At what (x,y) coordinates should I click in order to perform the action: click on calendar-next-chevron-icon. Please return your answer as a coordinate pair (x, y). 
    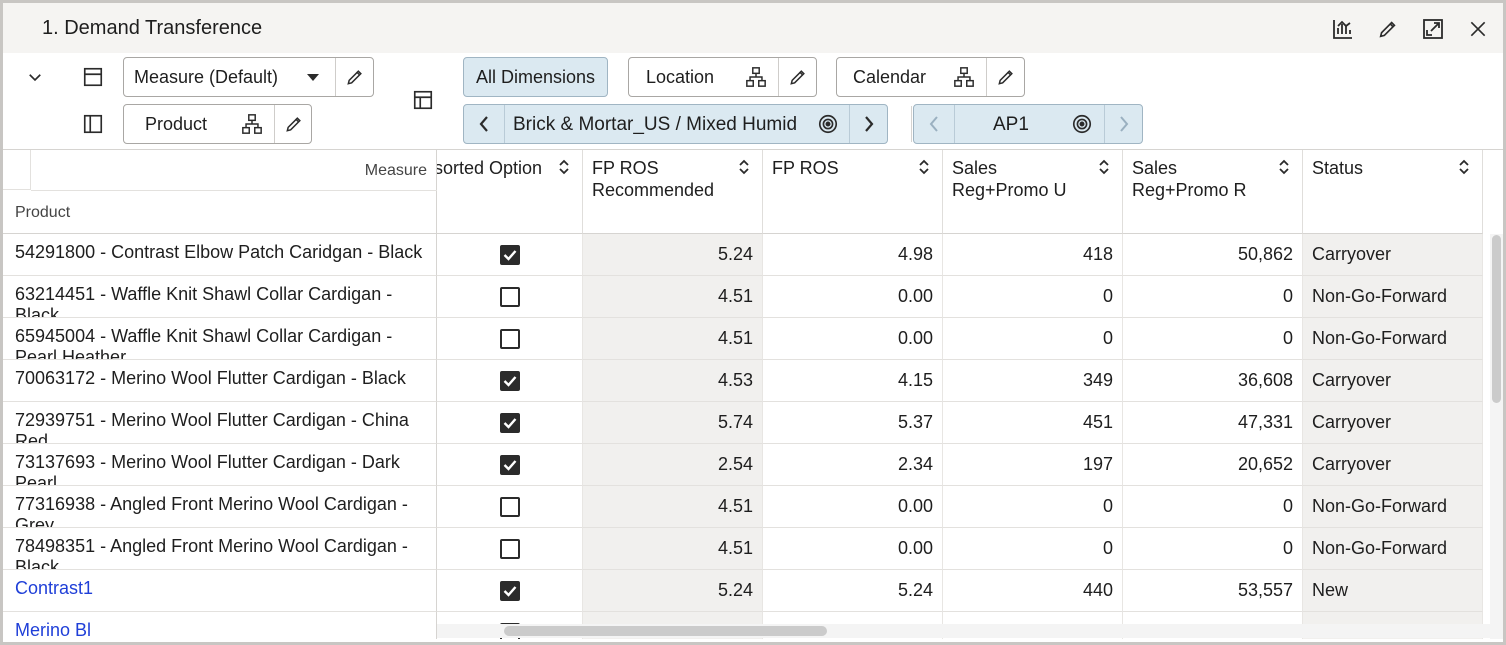
    Looking at the image, I should click on (1124, 124).